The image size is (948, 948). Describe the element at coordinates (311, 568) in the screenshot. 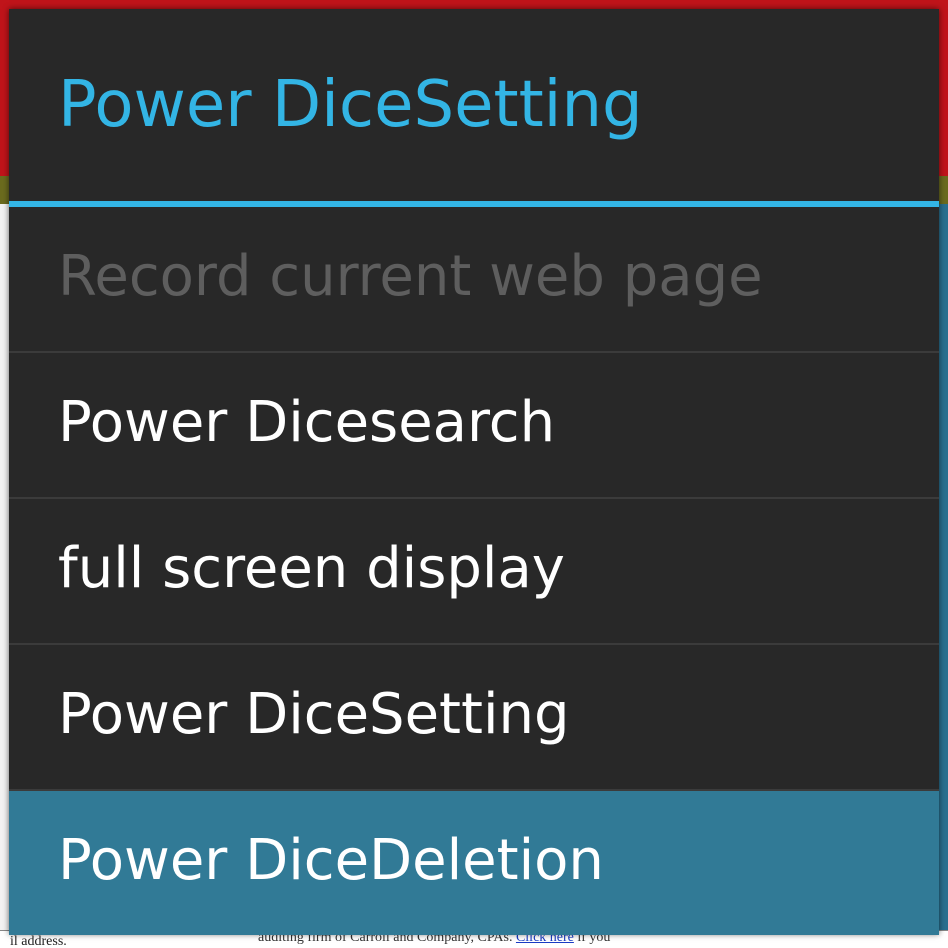

I see `menu-item-label: full screen display` at that location.